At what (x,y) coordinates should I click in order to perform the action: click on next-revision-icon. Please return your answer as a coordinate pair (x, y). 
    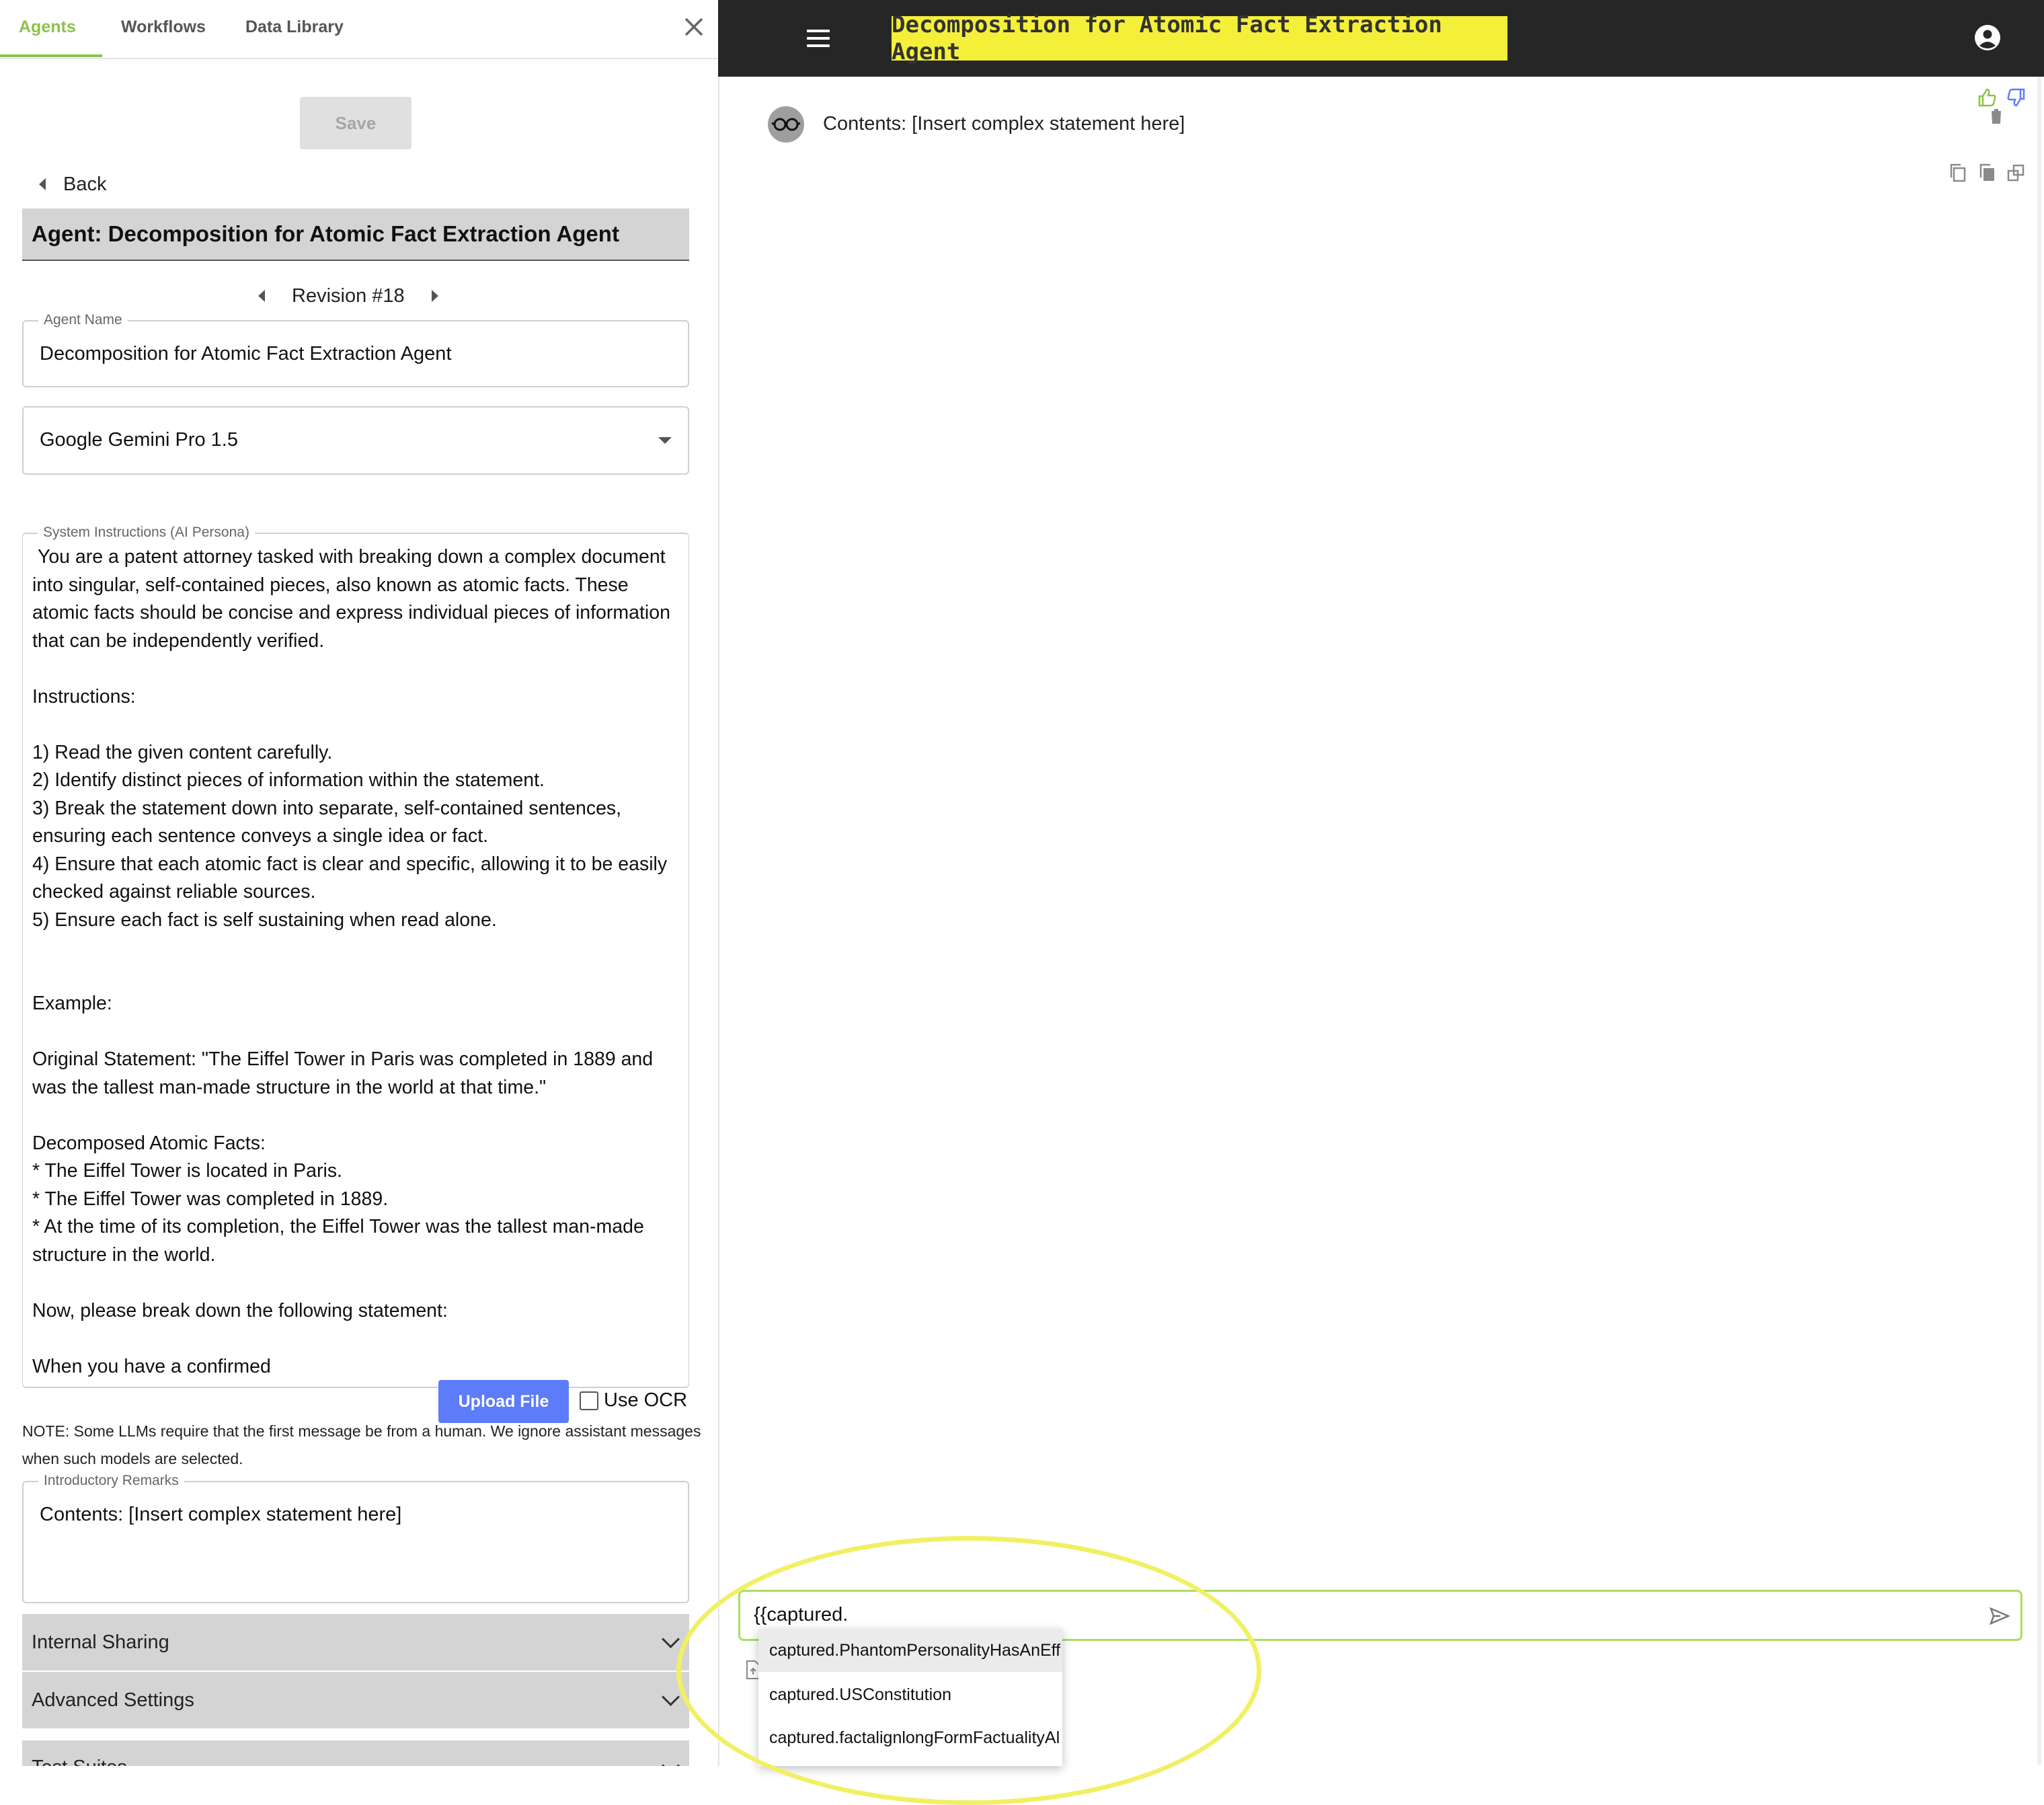
    Looking at the image, I should click on (434, 296).